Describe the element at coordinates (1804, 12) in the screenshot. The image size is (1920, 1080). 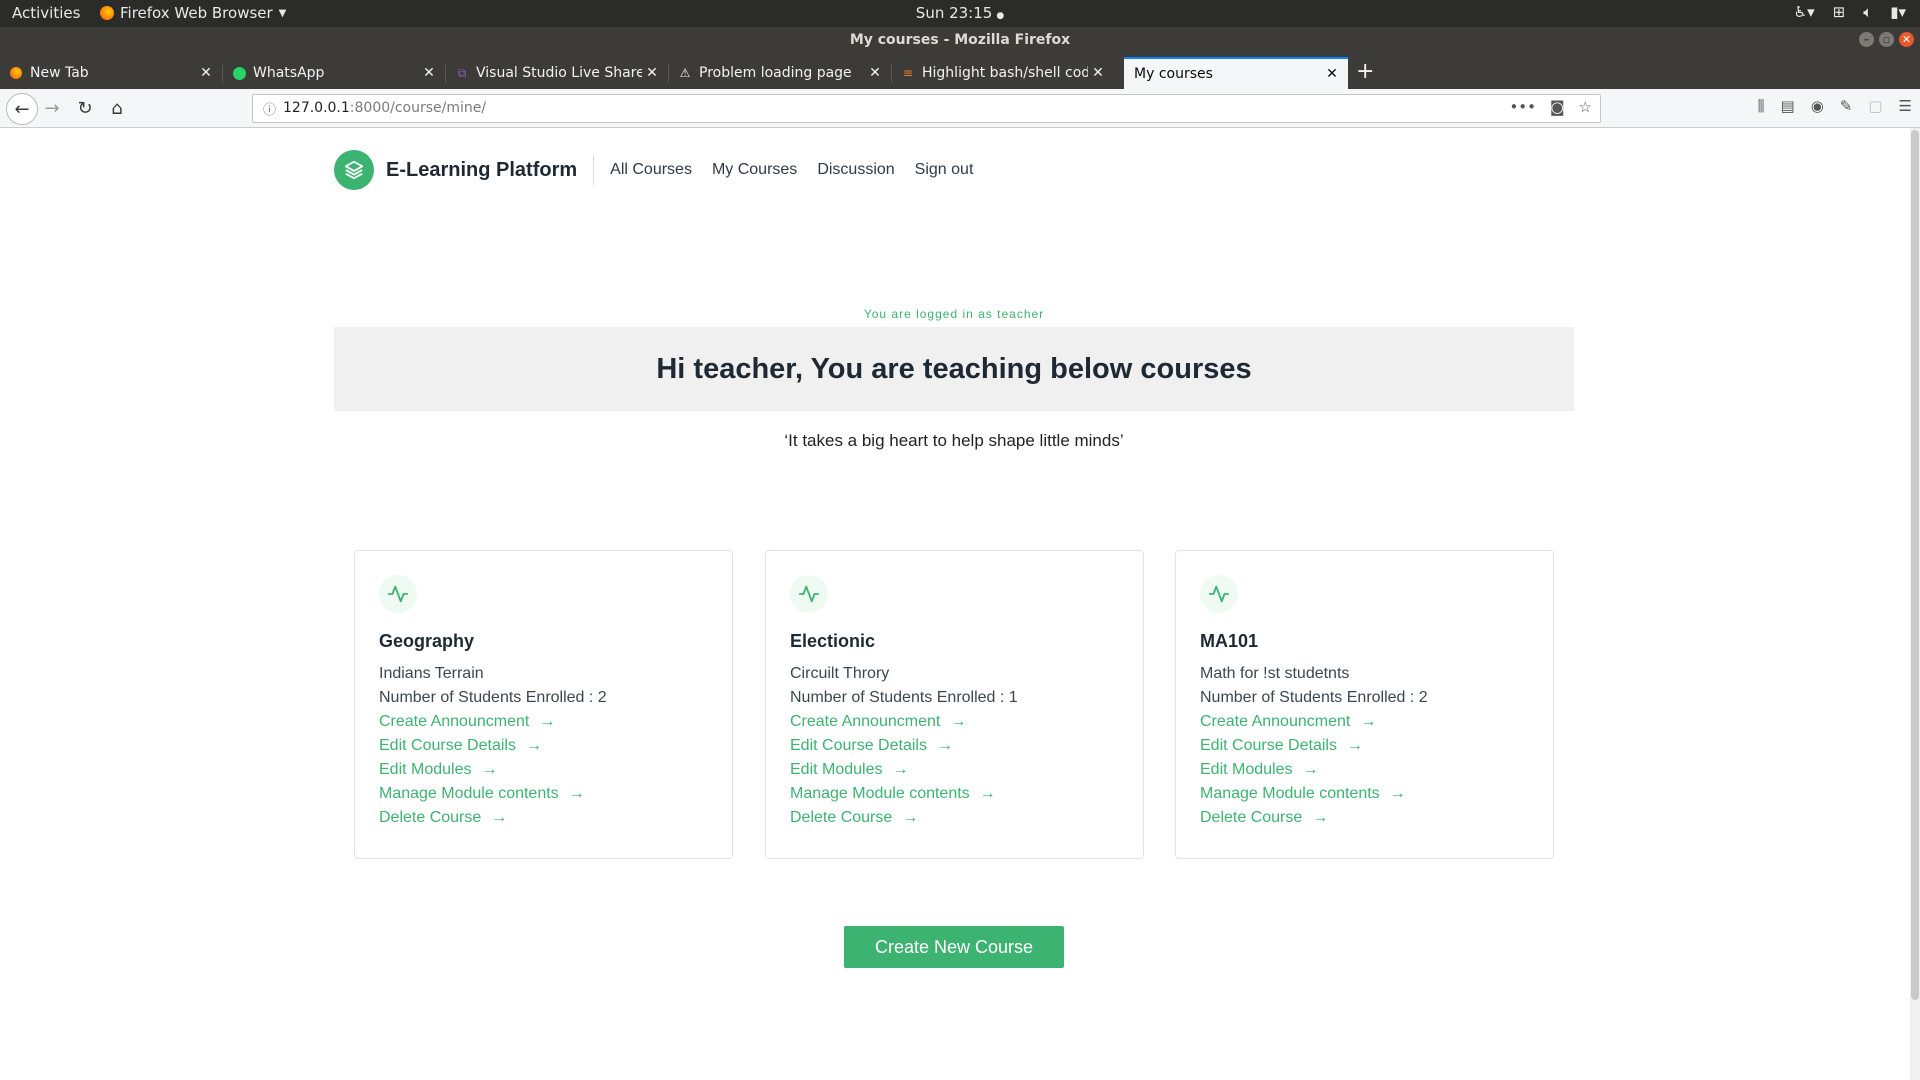
I see `accessibility-icon: ♿▾` at that location.